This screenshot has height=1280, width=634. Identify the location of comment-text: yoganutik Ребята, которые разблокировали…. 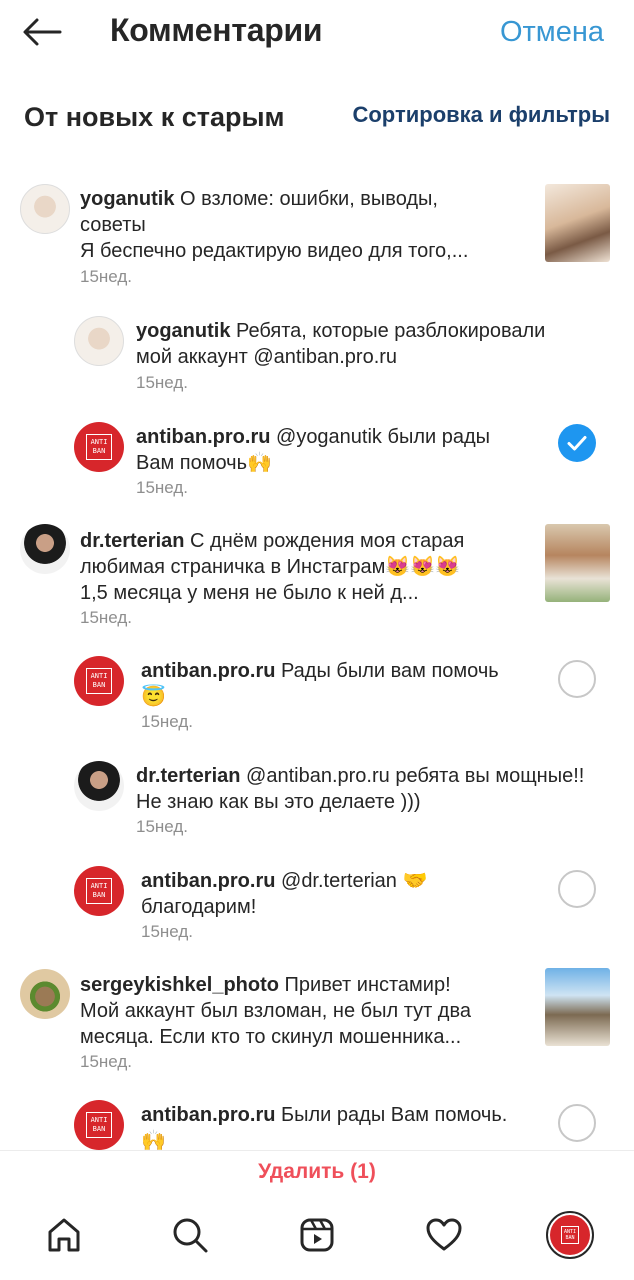
(341, 344).